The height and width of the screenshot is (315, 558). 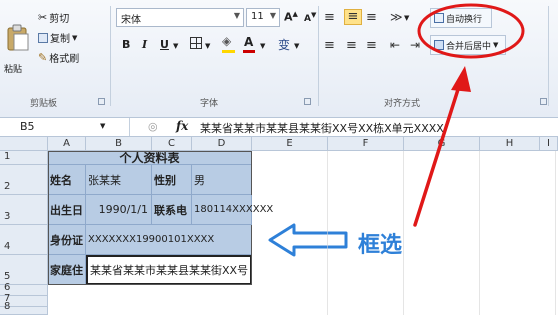 I want to click on row-header-4: 4, so click(x=24, y=240).